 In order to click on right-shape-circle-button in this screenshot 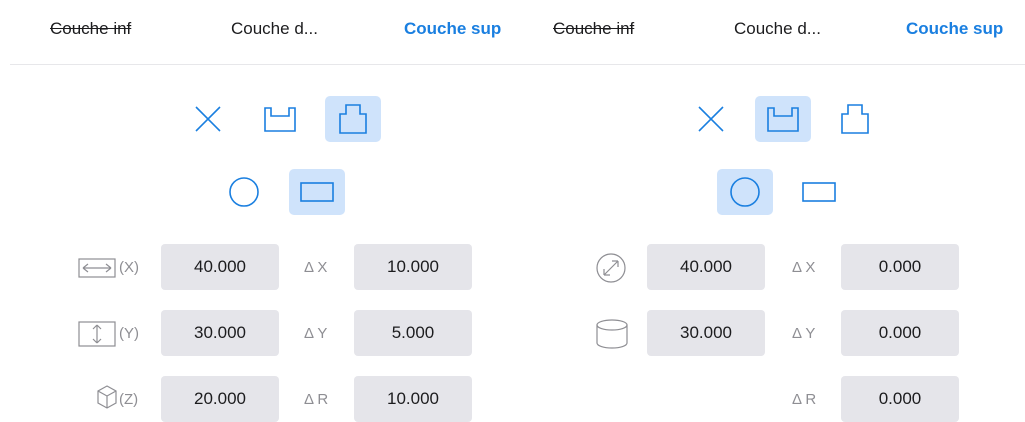, I will do `click(745, 192)`.